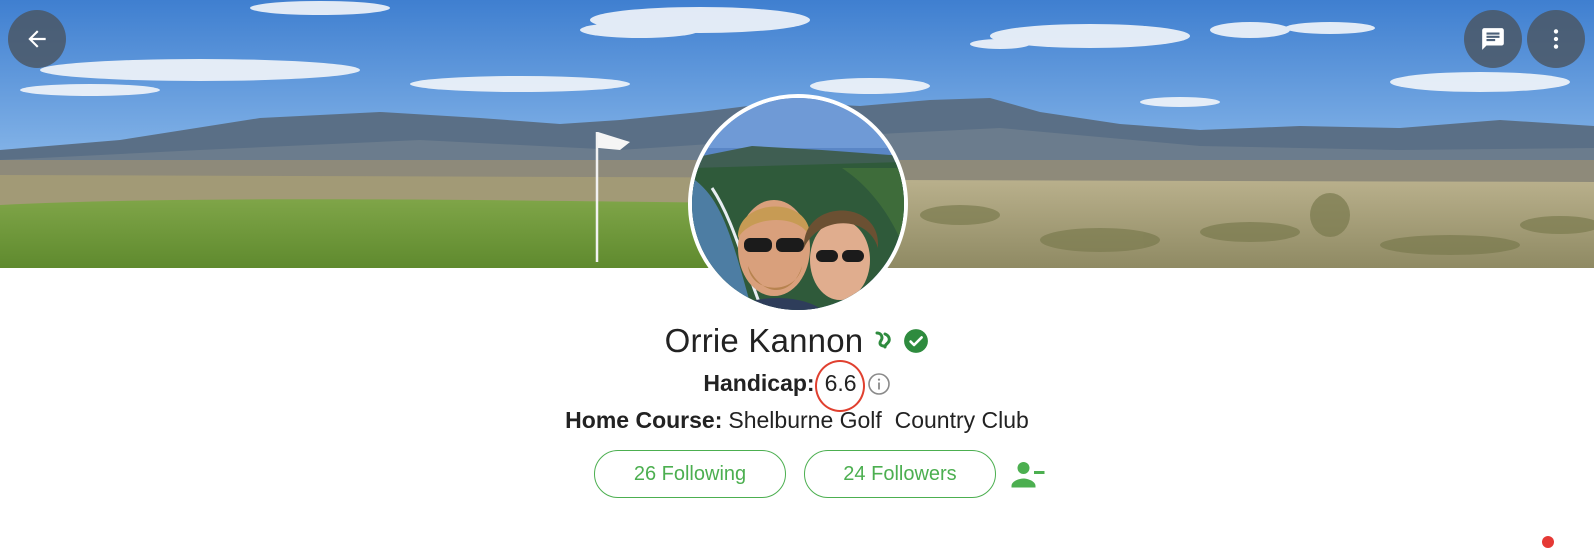  I want to click on chat-button, so click(1493, 39).